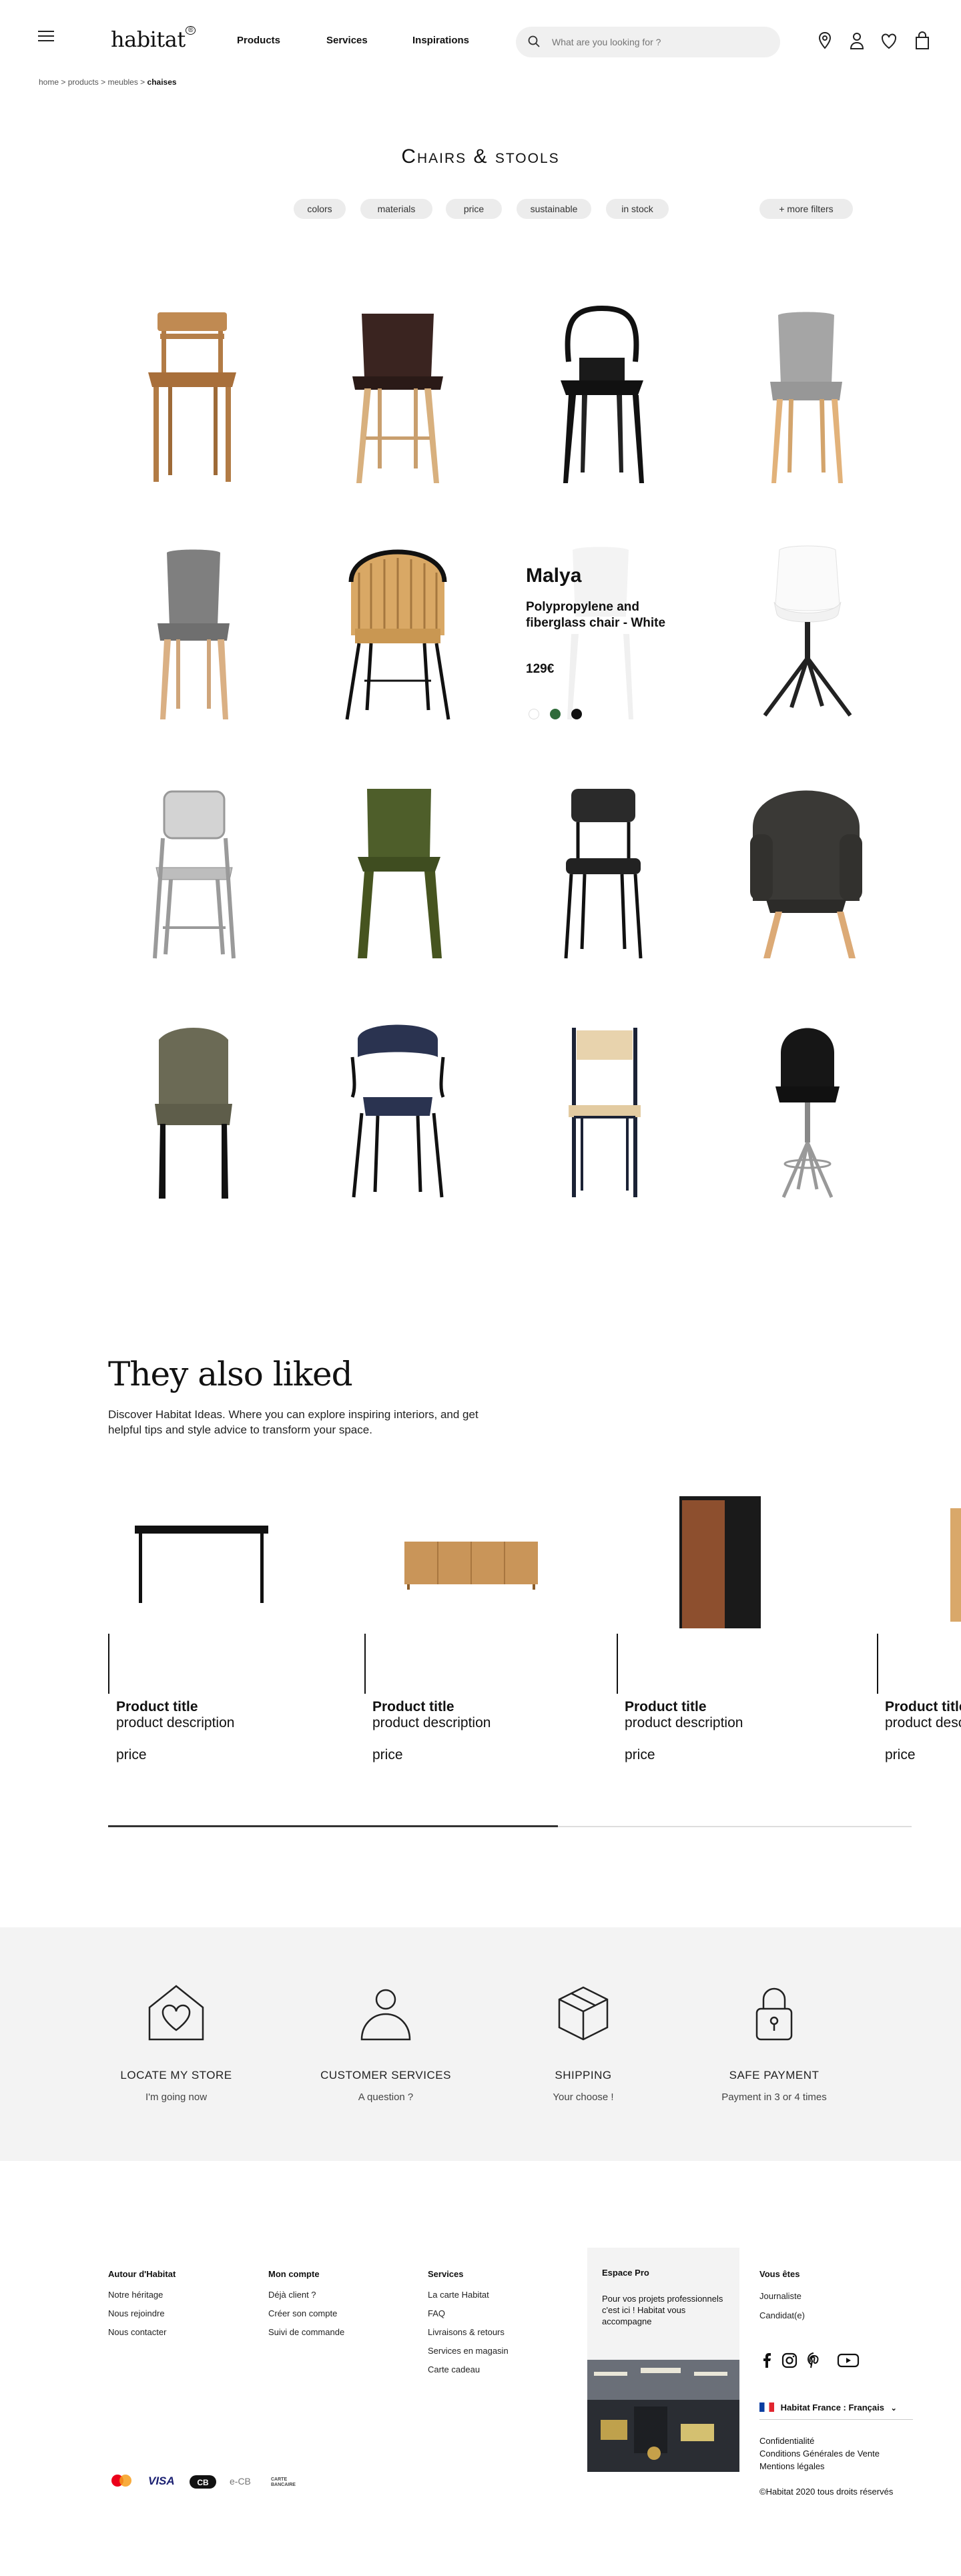 This screenshot has height=2576, width=961. Describe the element at coordinates (480, 156) in the screenshot. I see `page-title: Chairs & stools` at that location.